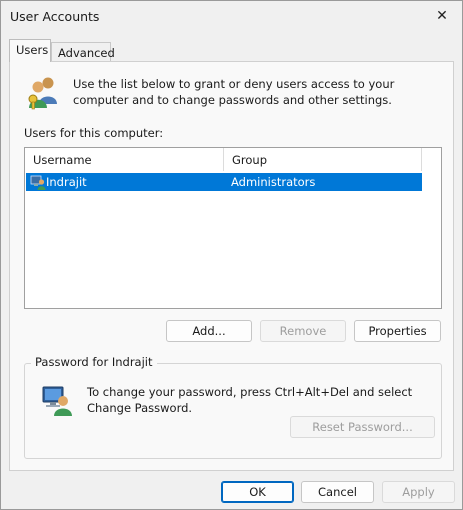 This screenshot has width=463, height=510. Describe the element at coordinates (224, 182) in the screenshot. I see `table-row: Indrajit Administrators` at that location.